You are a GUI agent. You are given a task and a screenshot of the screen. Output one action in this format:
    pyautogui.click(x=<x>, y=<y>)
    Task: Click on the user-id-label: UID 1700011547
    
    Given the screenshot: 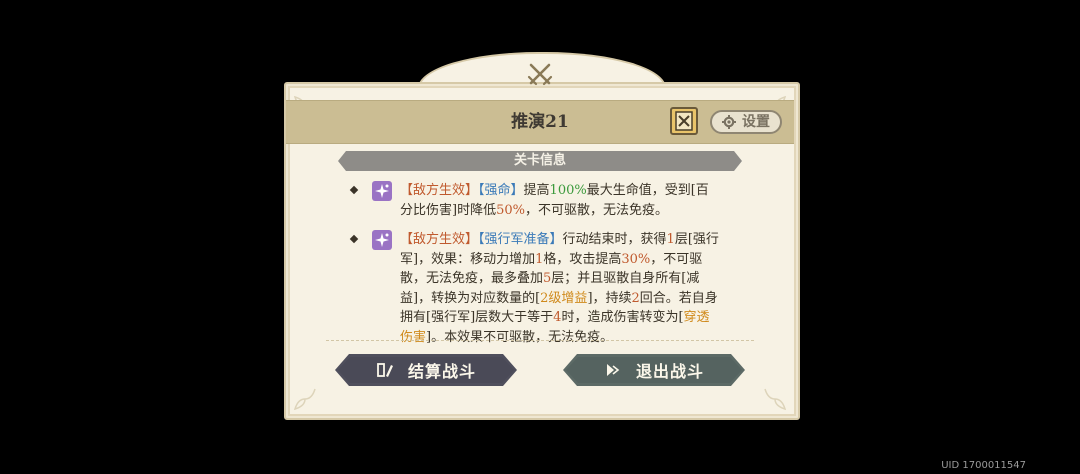 What is the action you would take?
    pyautogui.click(x=983, y=465)
    